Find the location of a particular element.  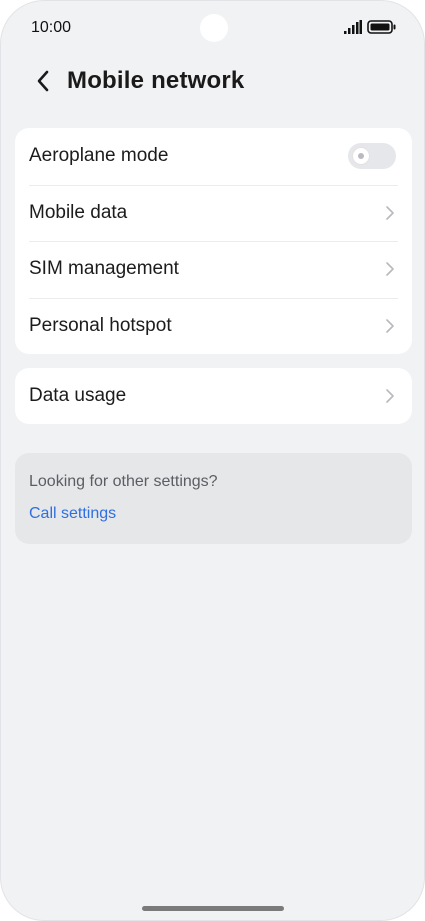

suggestion-prompt: Looking for other settings? is located at coordinates (123, 481).